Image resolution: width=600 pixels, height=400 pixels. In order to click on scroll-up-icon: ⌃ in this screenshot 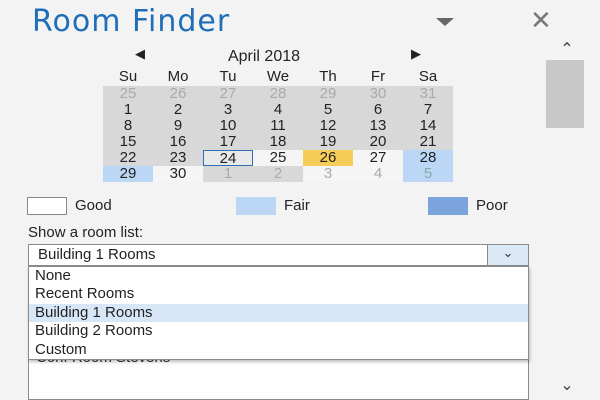, I will do `click(567, 49)`.